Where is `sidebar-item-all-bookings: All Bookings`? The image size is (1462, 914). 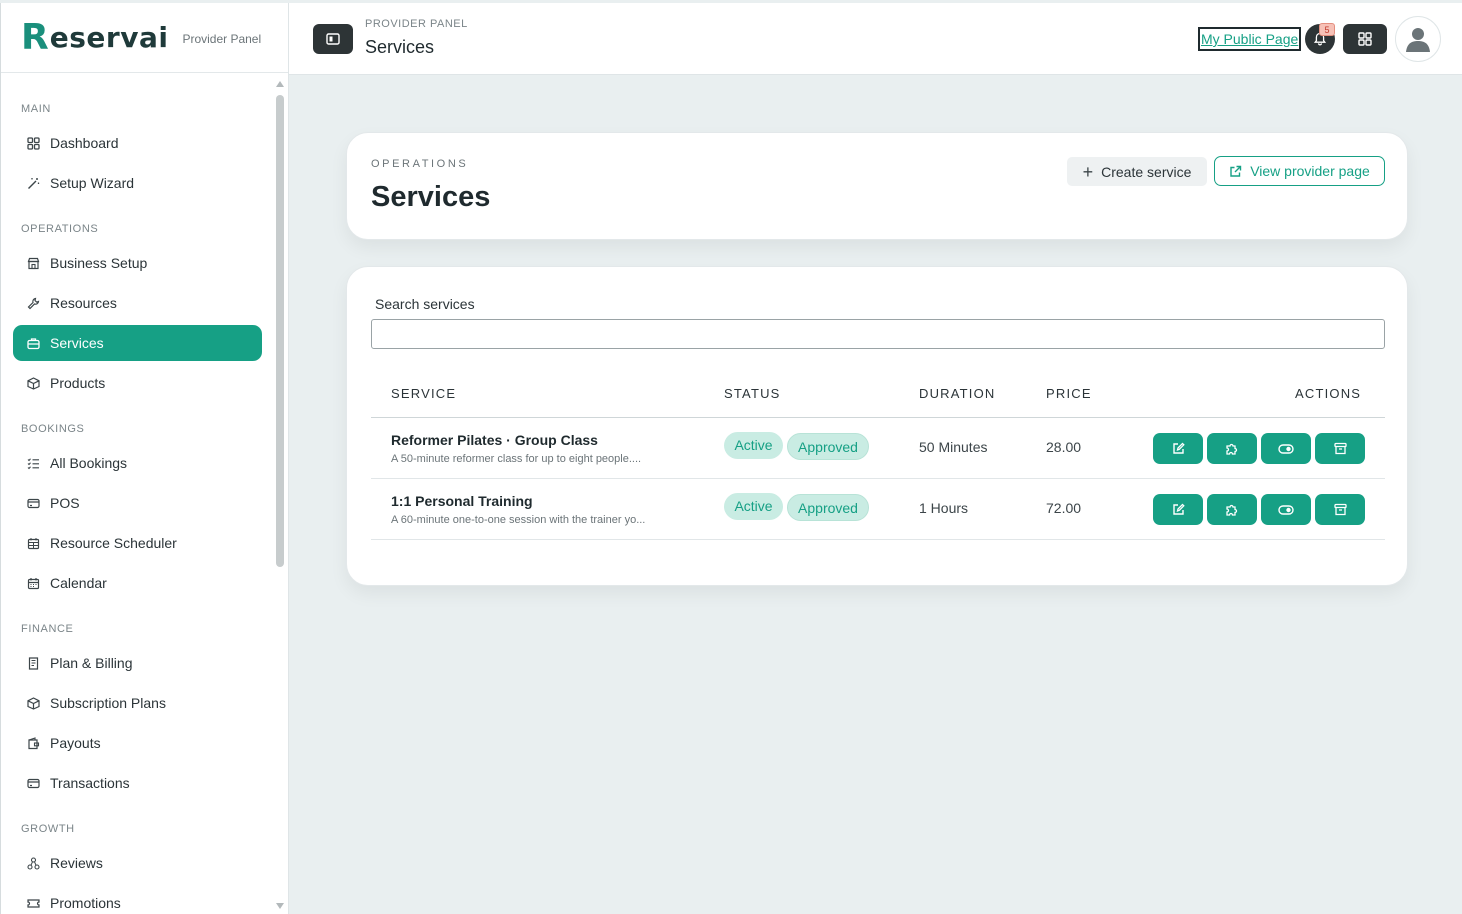 sidebar-item-all-bookings: All Bookings is located at coordinates (137, 463).